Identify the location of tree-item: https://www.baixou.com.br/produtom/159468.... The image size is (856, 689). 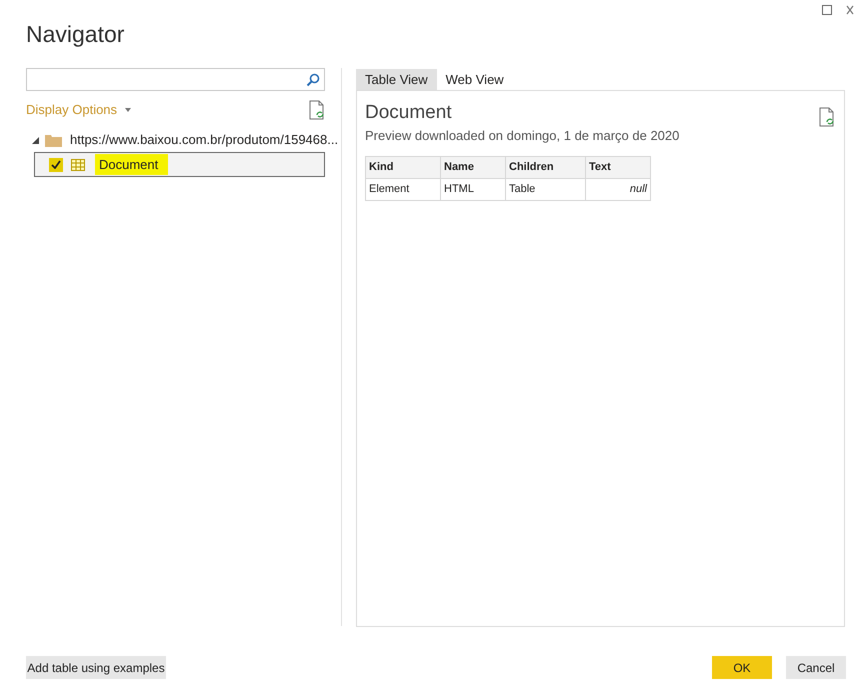
(204, 140).